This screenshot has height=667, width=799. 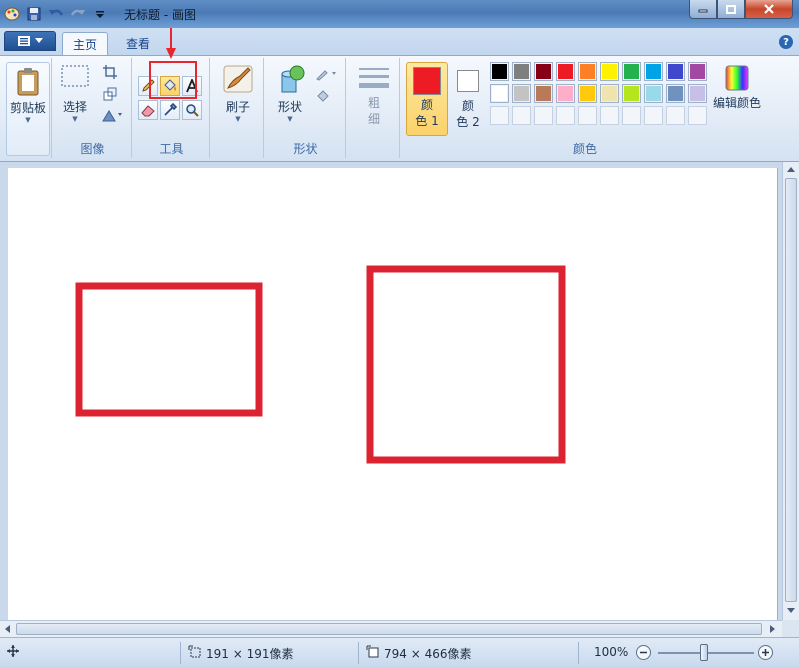 What do you see at coordinates (358, 653) in the screenshot?
I see `status-divider` at bounding box center [358, 653].